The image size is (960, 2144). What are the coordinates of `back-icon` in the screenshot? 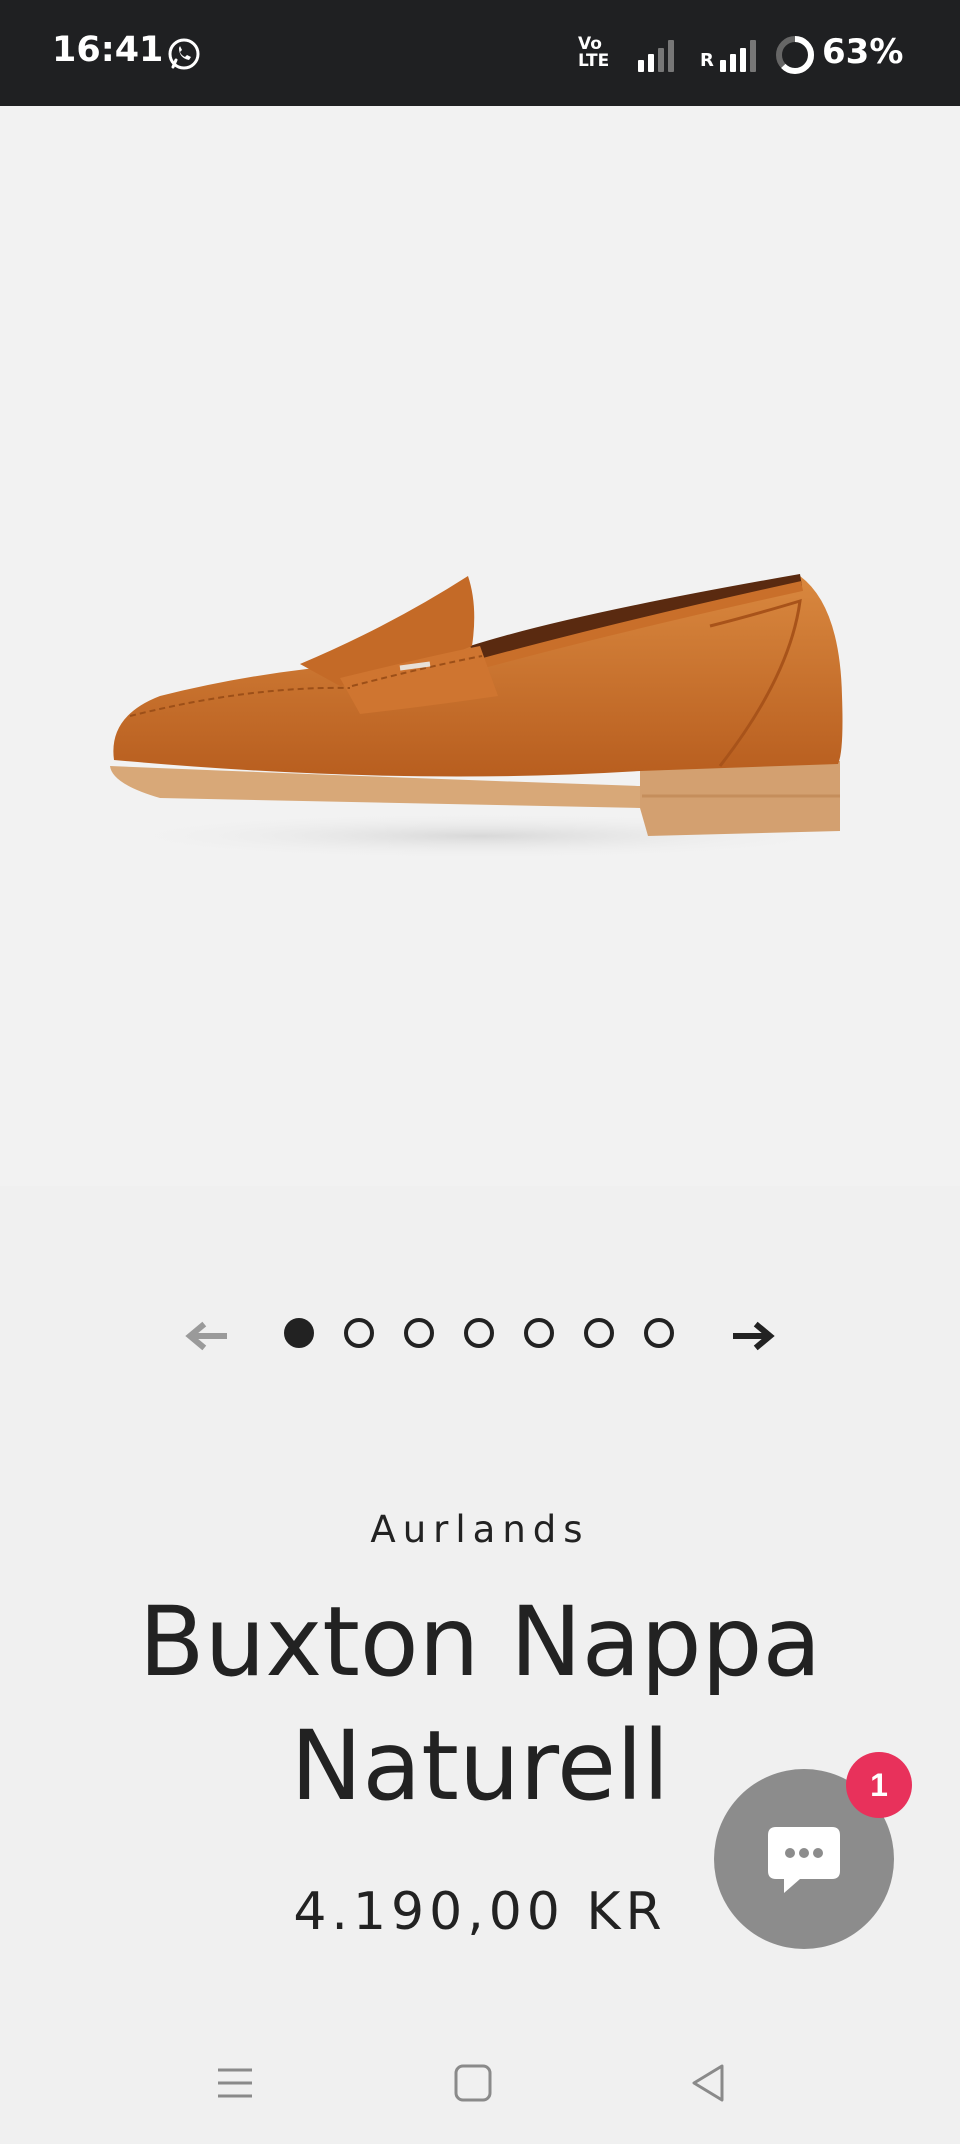 It's located at (709, 2083).